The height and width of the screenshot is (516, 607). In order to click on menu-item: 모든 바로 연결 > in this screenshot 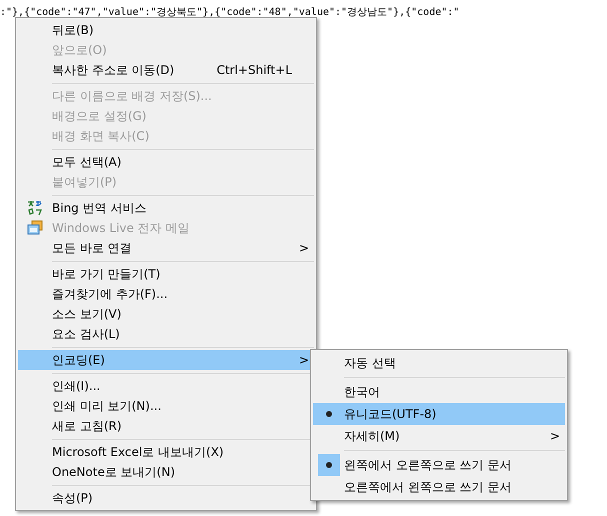, I will do `click(166, 248)`.